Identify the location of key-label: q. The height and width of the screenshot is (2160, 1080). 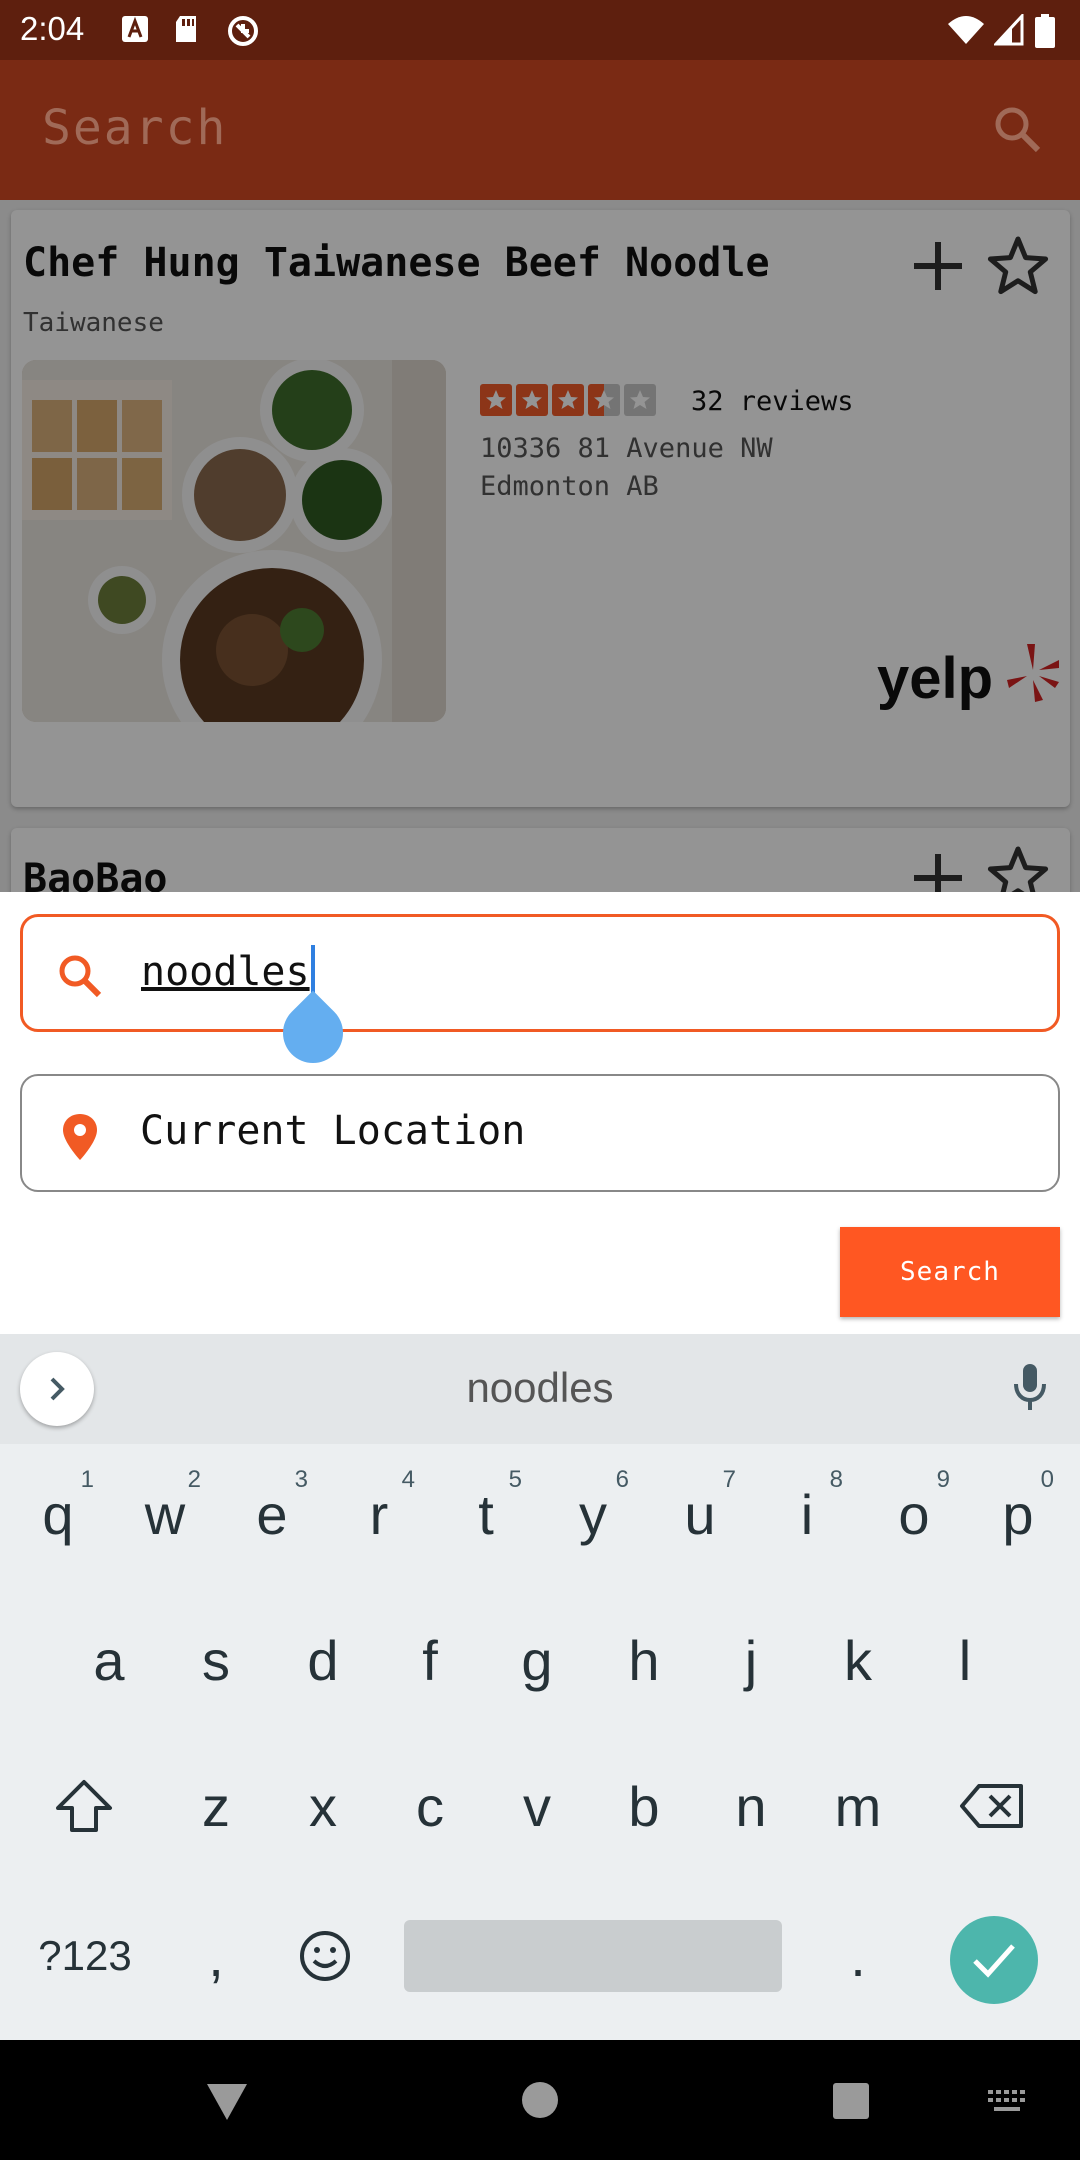
(58, 1514).